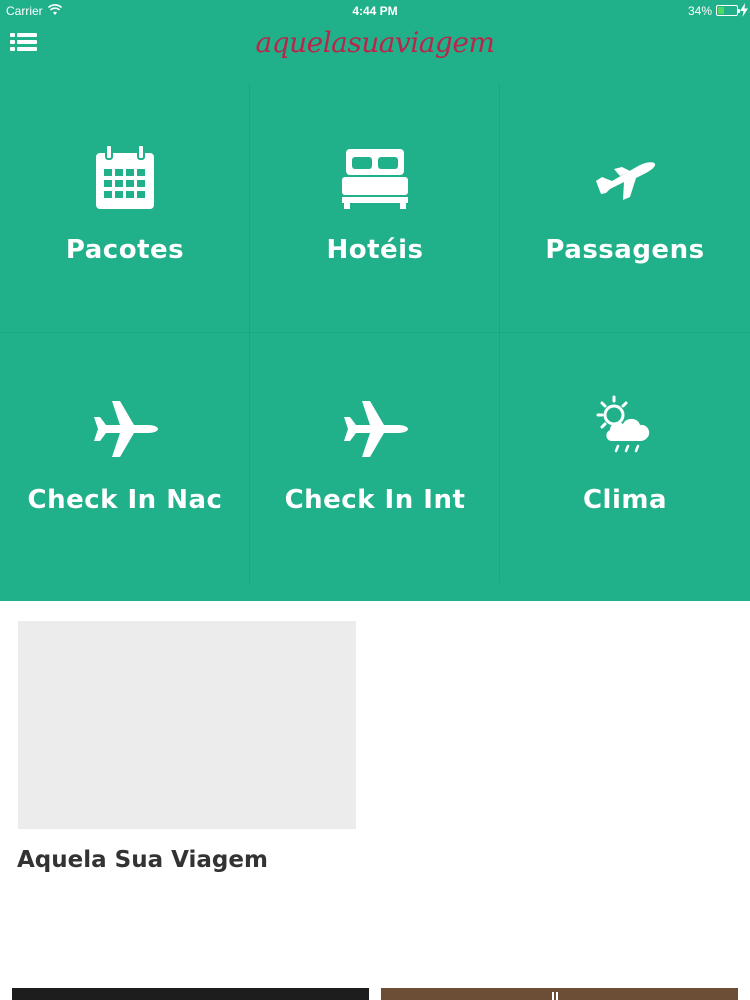 This screenshot has height=1000, width=750. What do you see at coordinates (555, 996) in the screenshot?
I see `pause-icon` at bounding box center [555, 996].